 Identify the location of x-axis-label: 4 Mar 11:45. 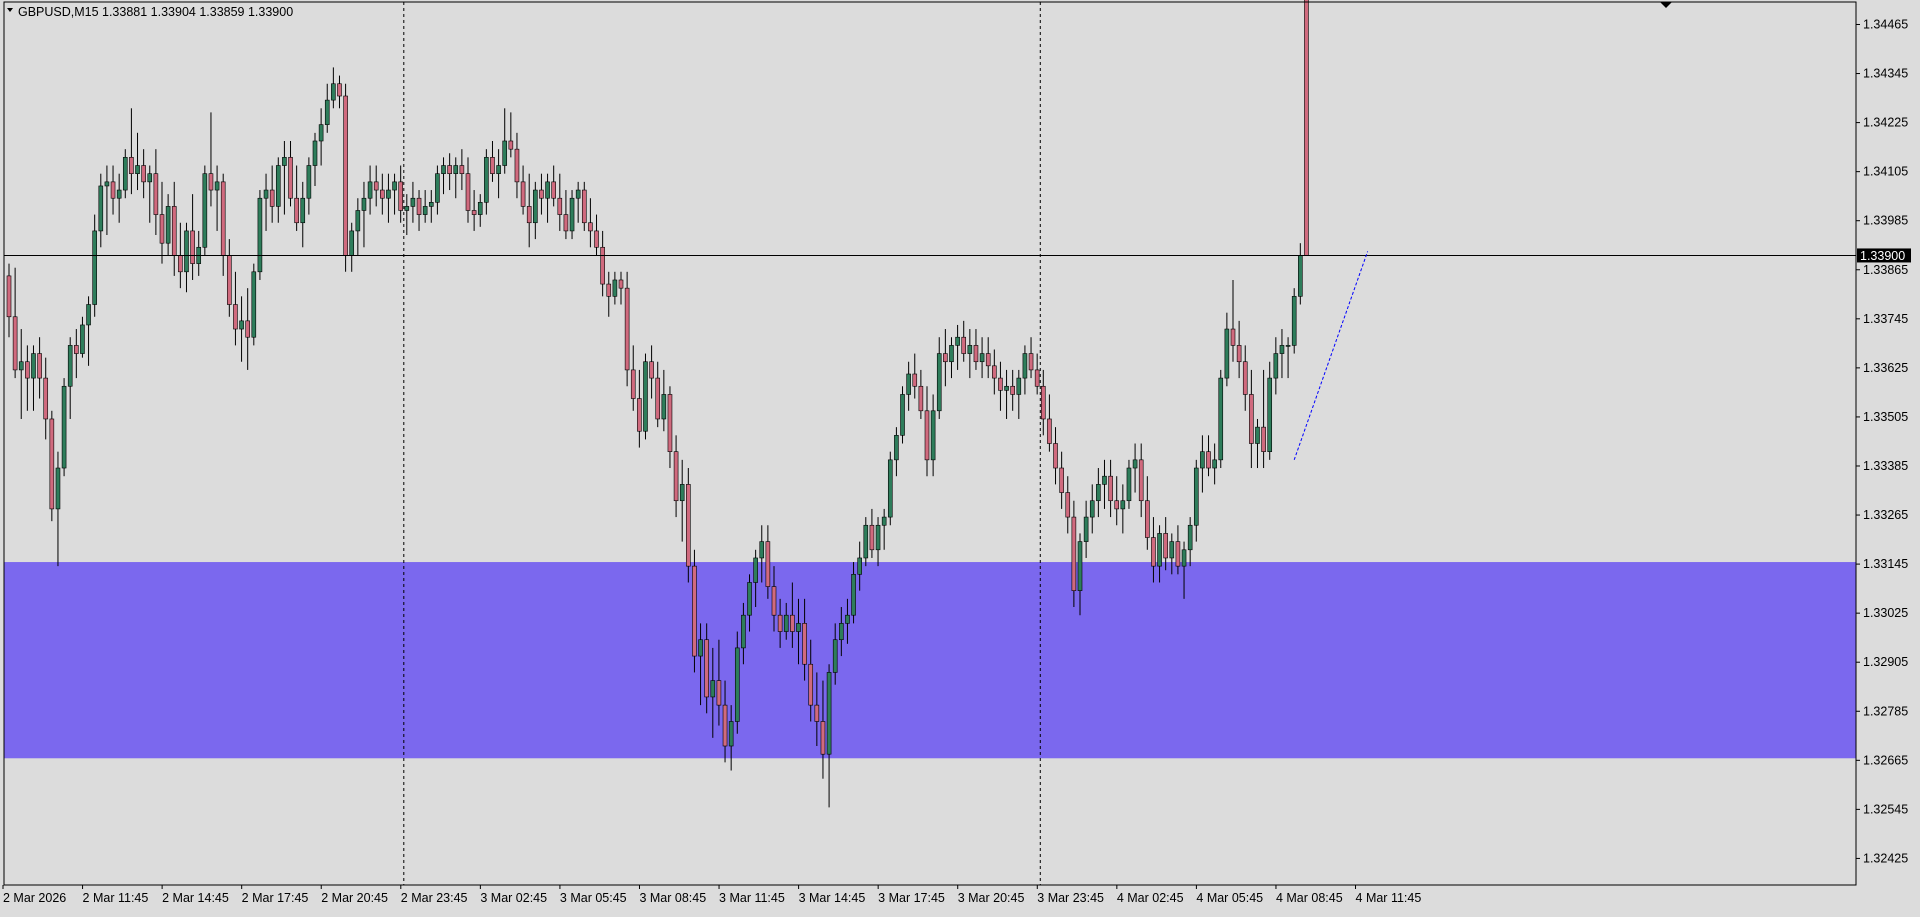
(1389, 898).